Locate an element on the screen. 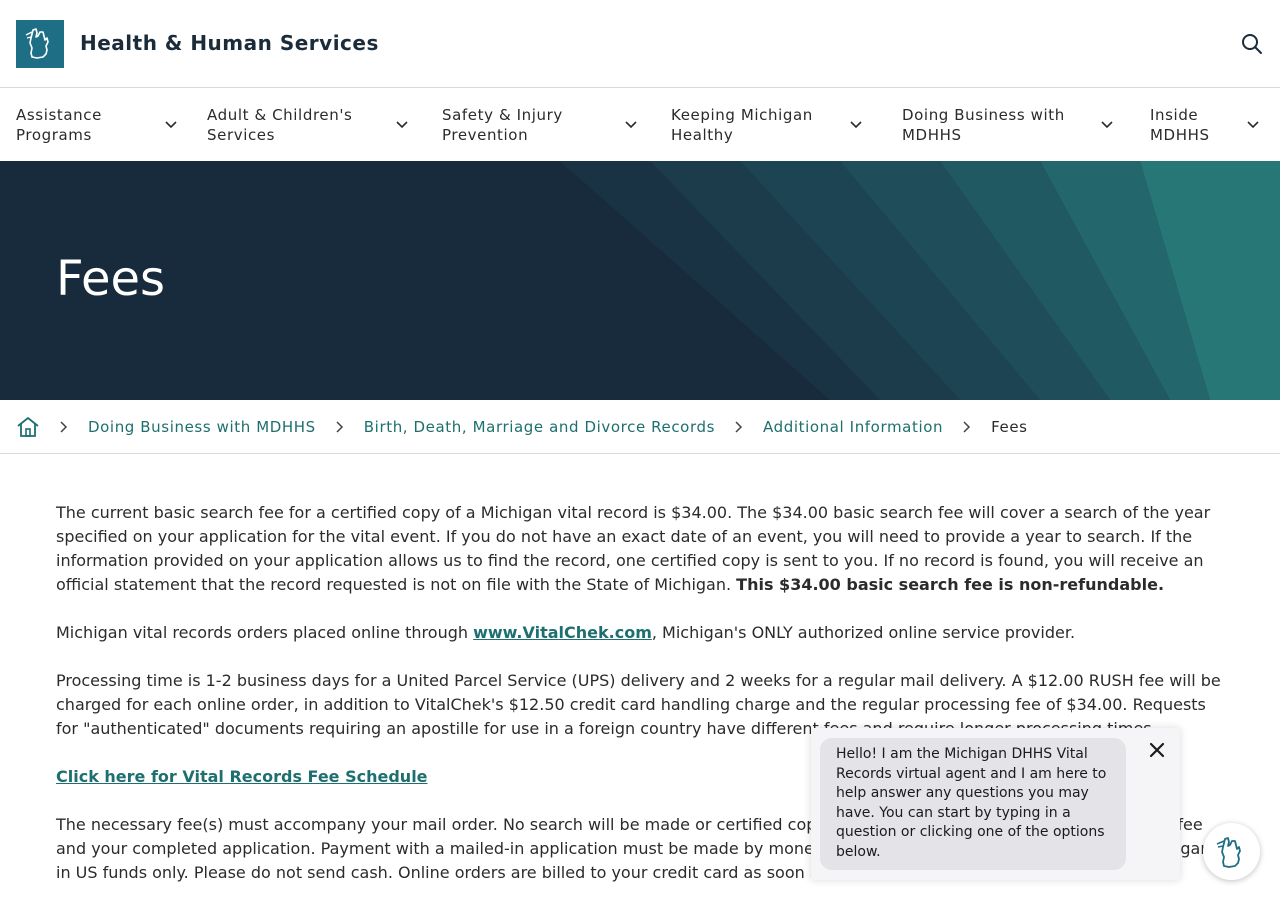 The height and width of the screenshot is (900, 1280). vitalchek-link: www.VitalChek.com is located at coordinates (562, 632).